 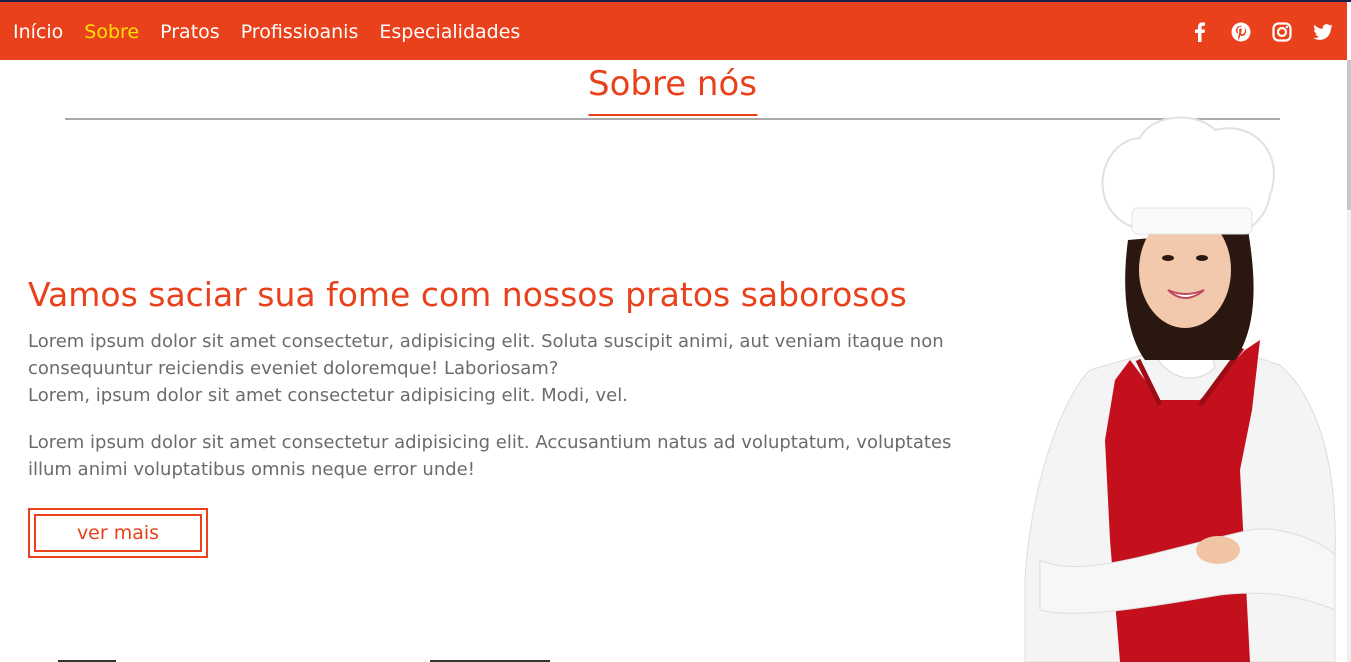 What do you see at coordinates (1241, 32) in the screenshot?
I see `pinterest-icon` at bounding box center [1241, 32].